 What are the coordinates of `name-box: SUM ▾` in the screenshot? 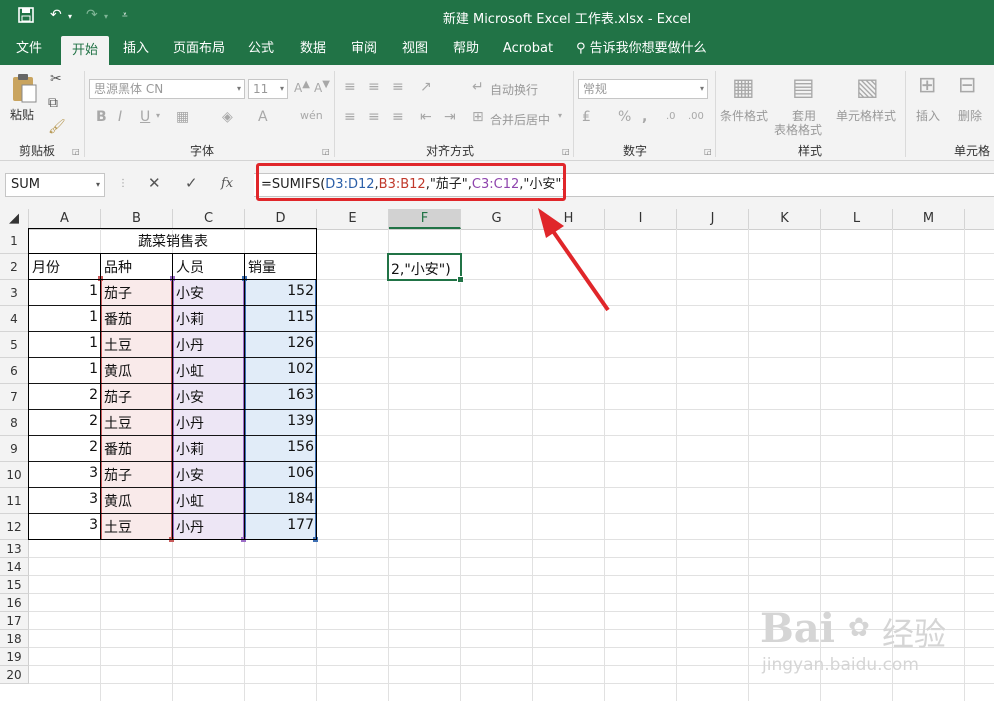 It's located at (55, 185).